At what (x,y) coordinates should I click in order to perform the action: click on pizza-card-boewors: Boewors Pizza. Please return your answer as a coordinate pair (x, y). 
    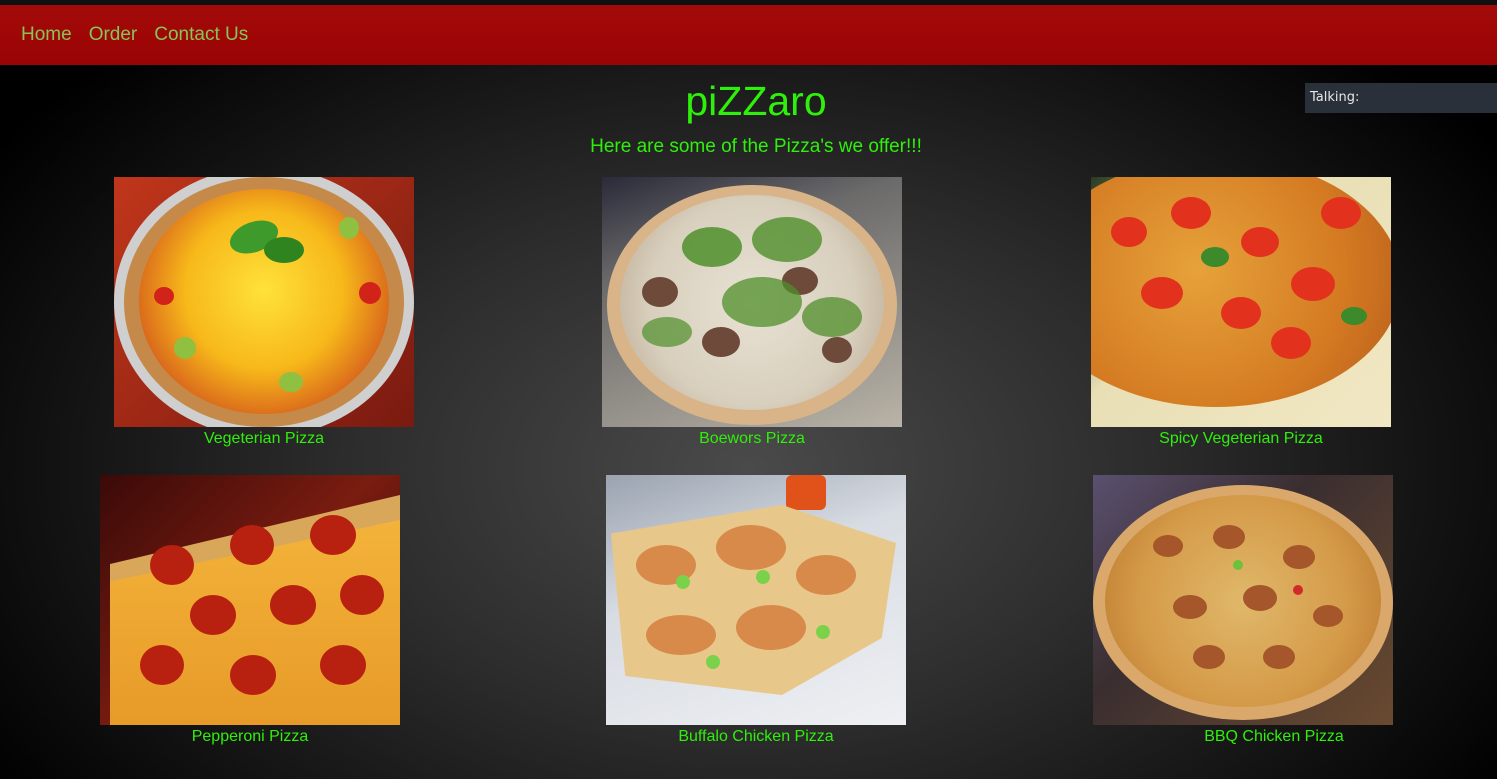
    Looking at the image, I should click on (752, 312).